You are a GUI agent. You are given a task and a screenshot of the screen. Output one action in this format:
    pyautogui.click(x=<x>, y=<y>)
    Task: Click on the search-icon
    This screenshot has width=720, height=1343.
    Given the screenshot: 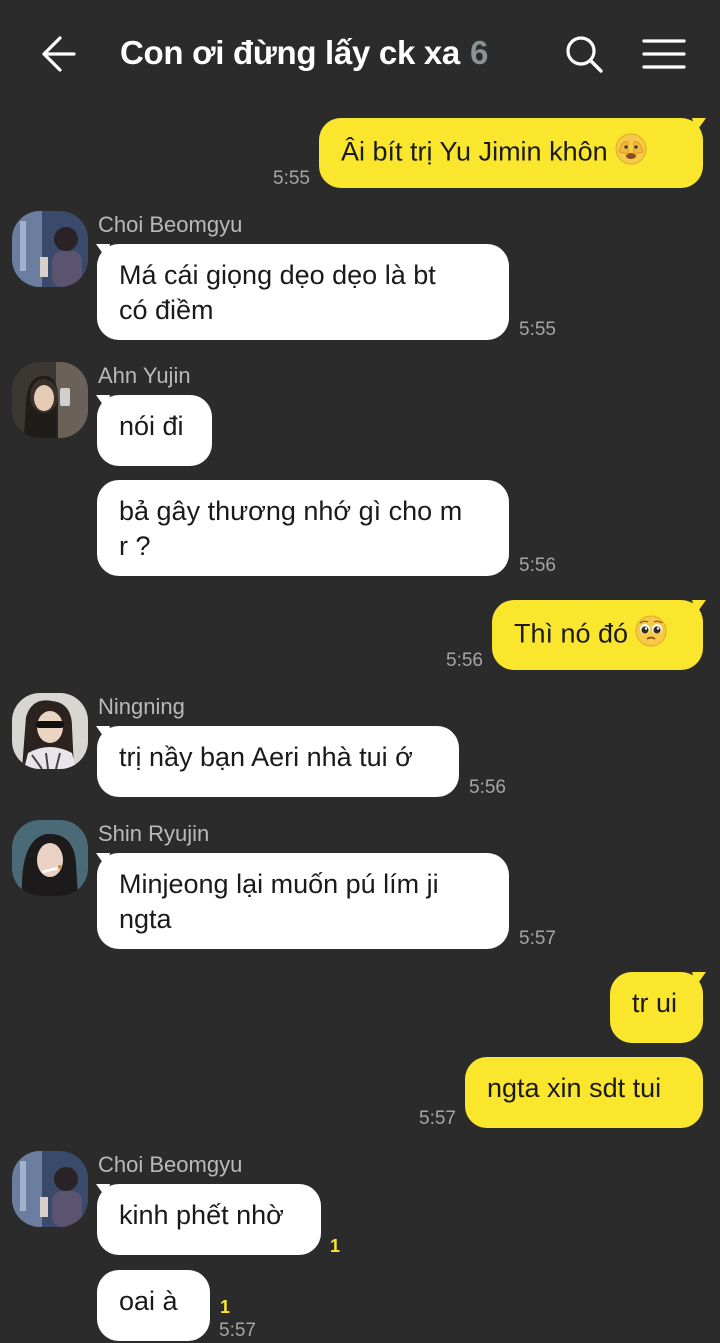 What is the action you would take?
    pyautogui.click(x=584, y=54)
    